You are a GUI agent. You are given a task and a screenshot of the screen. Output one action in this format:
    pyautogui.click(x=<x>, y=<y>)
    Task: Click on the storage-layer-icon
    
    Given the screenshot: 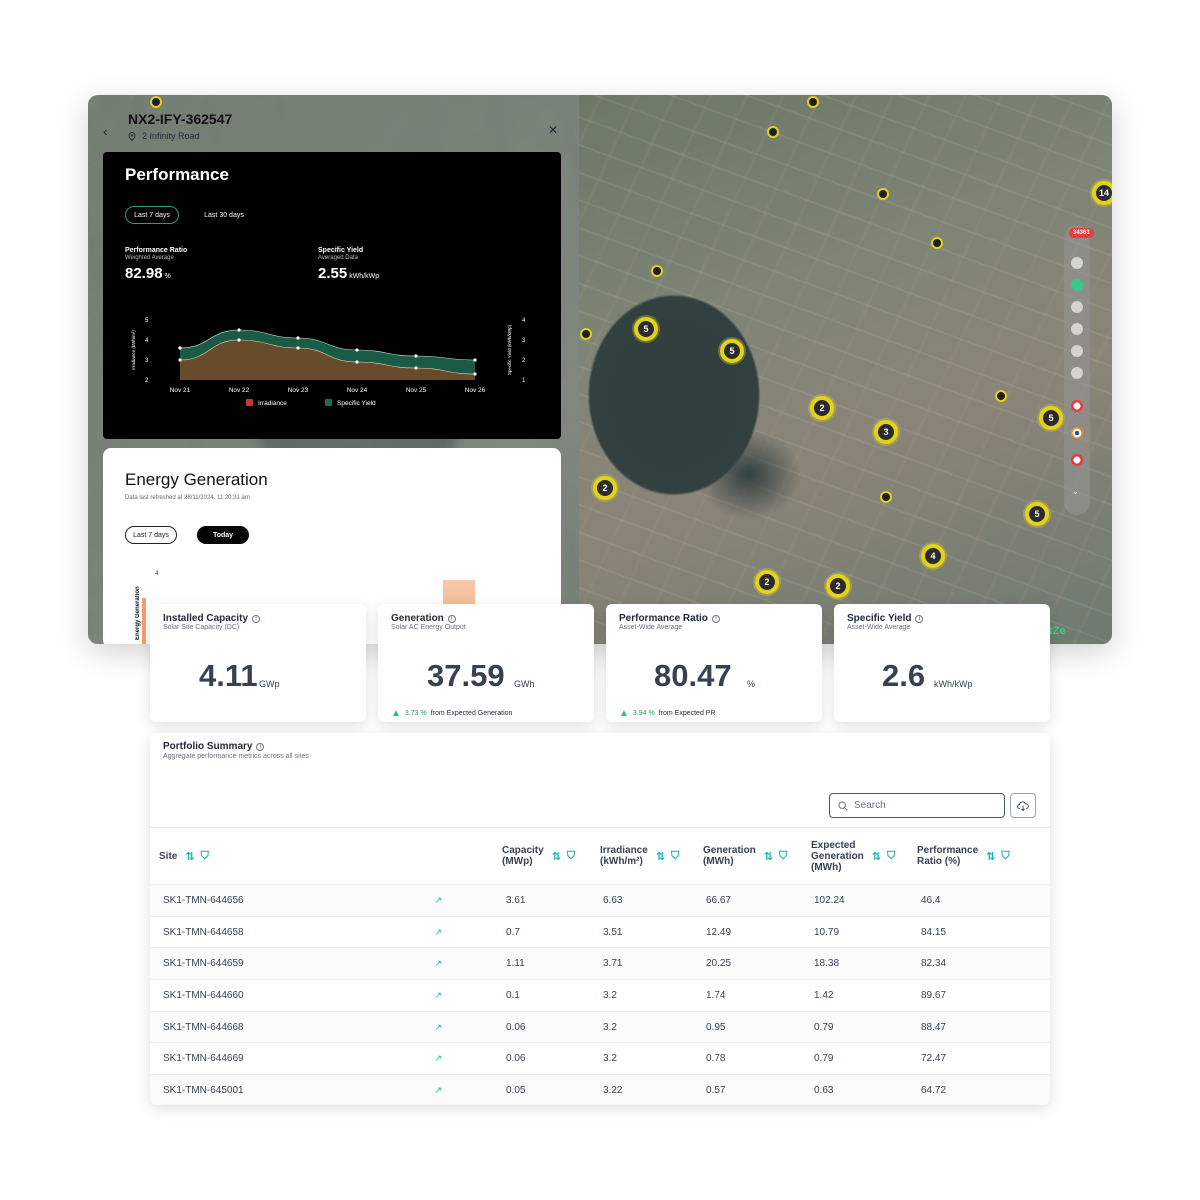 What is the action you would take?
    pyautogui.click(x=1077, y=329)
    